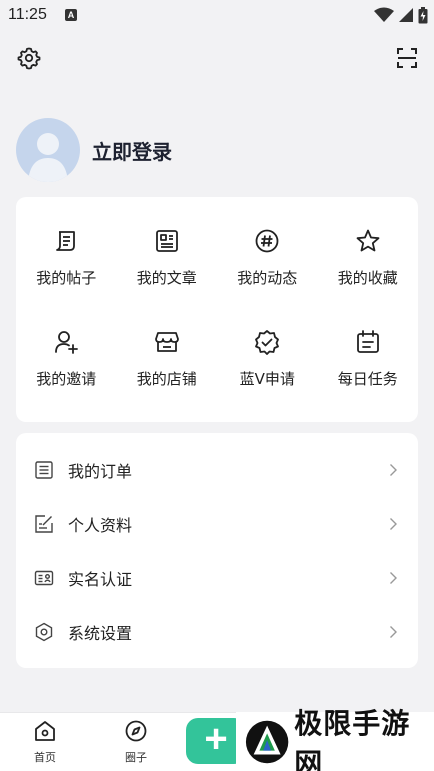 Image resolution: width=434 pixels, height=771 pixels. I want to click on grid-label: 我的帖子, so click(66, 278).